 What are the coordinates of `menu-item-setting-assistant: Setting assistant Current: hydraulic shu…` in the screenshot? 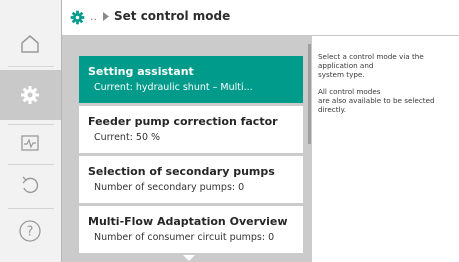 It's located at (191, 79).